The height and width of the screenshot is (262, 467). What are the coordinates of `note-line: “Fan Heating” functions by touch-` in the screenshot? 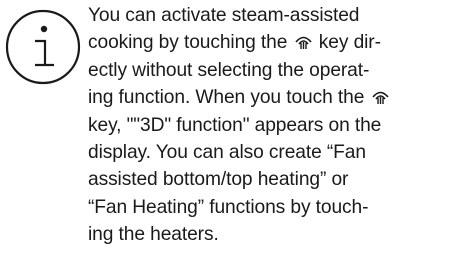 It's located at (228, 207).